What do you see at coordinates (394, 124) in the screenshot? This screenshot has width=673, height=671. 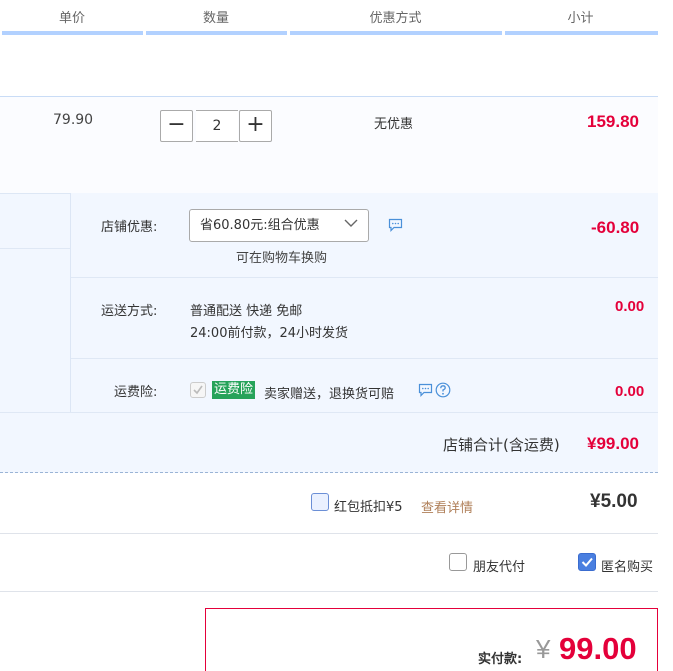 I see `item-discount: 无优惠` at bounding box center [394, 124].